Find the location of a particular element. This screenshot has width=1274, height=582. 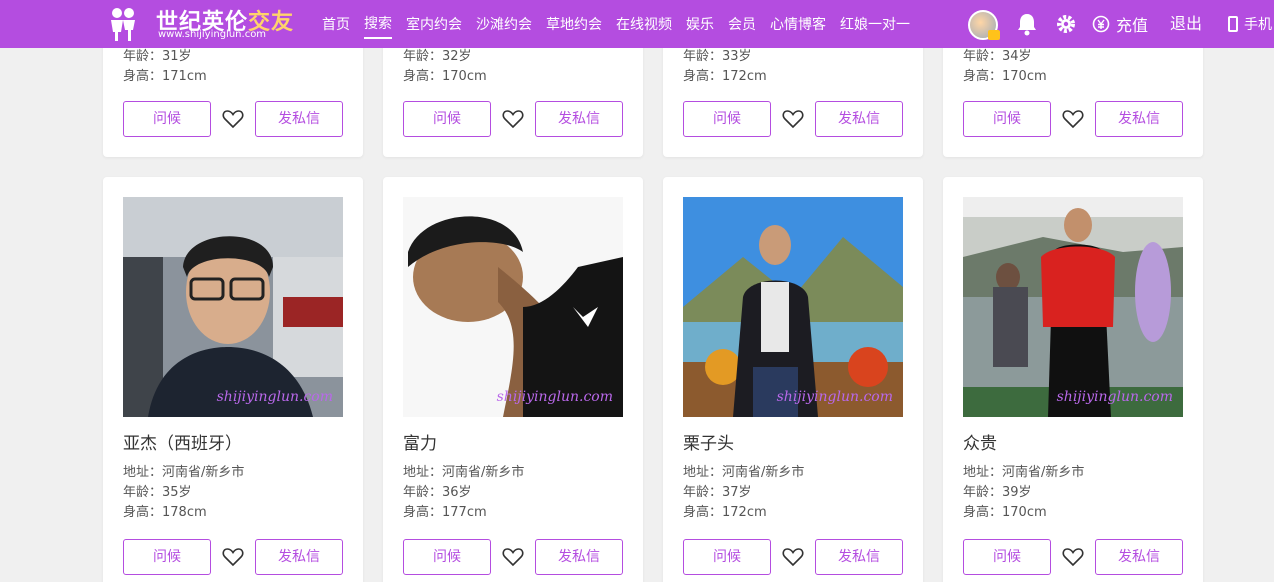

bell-icon is located at coordinates (1027, 24).